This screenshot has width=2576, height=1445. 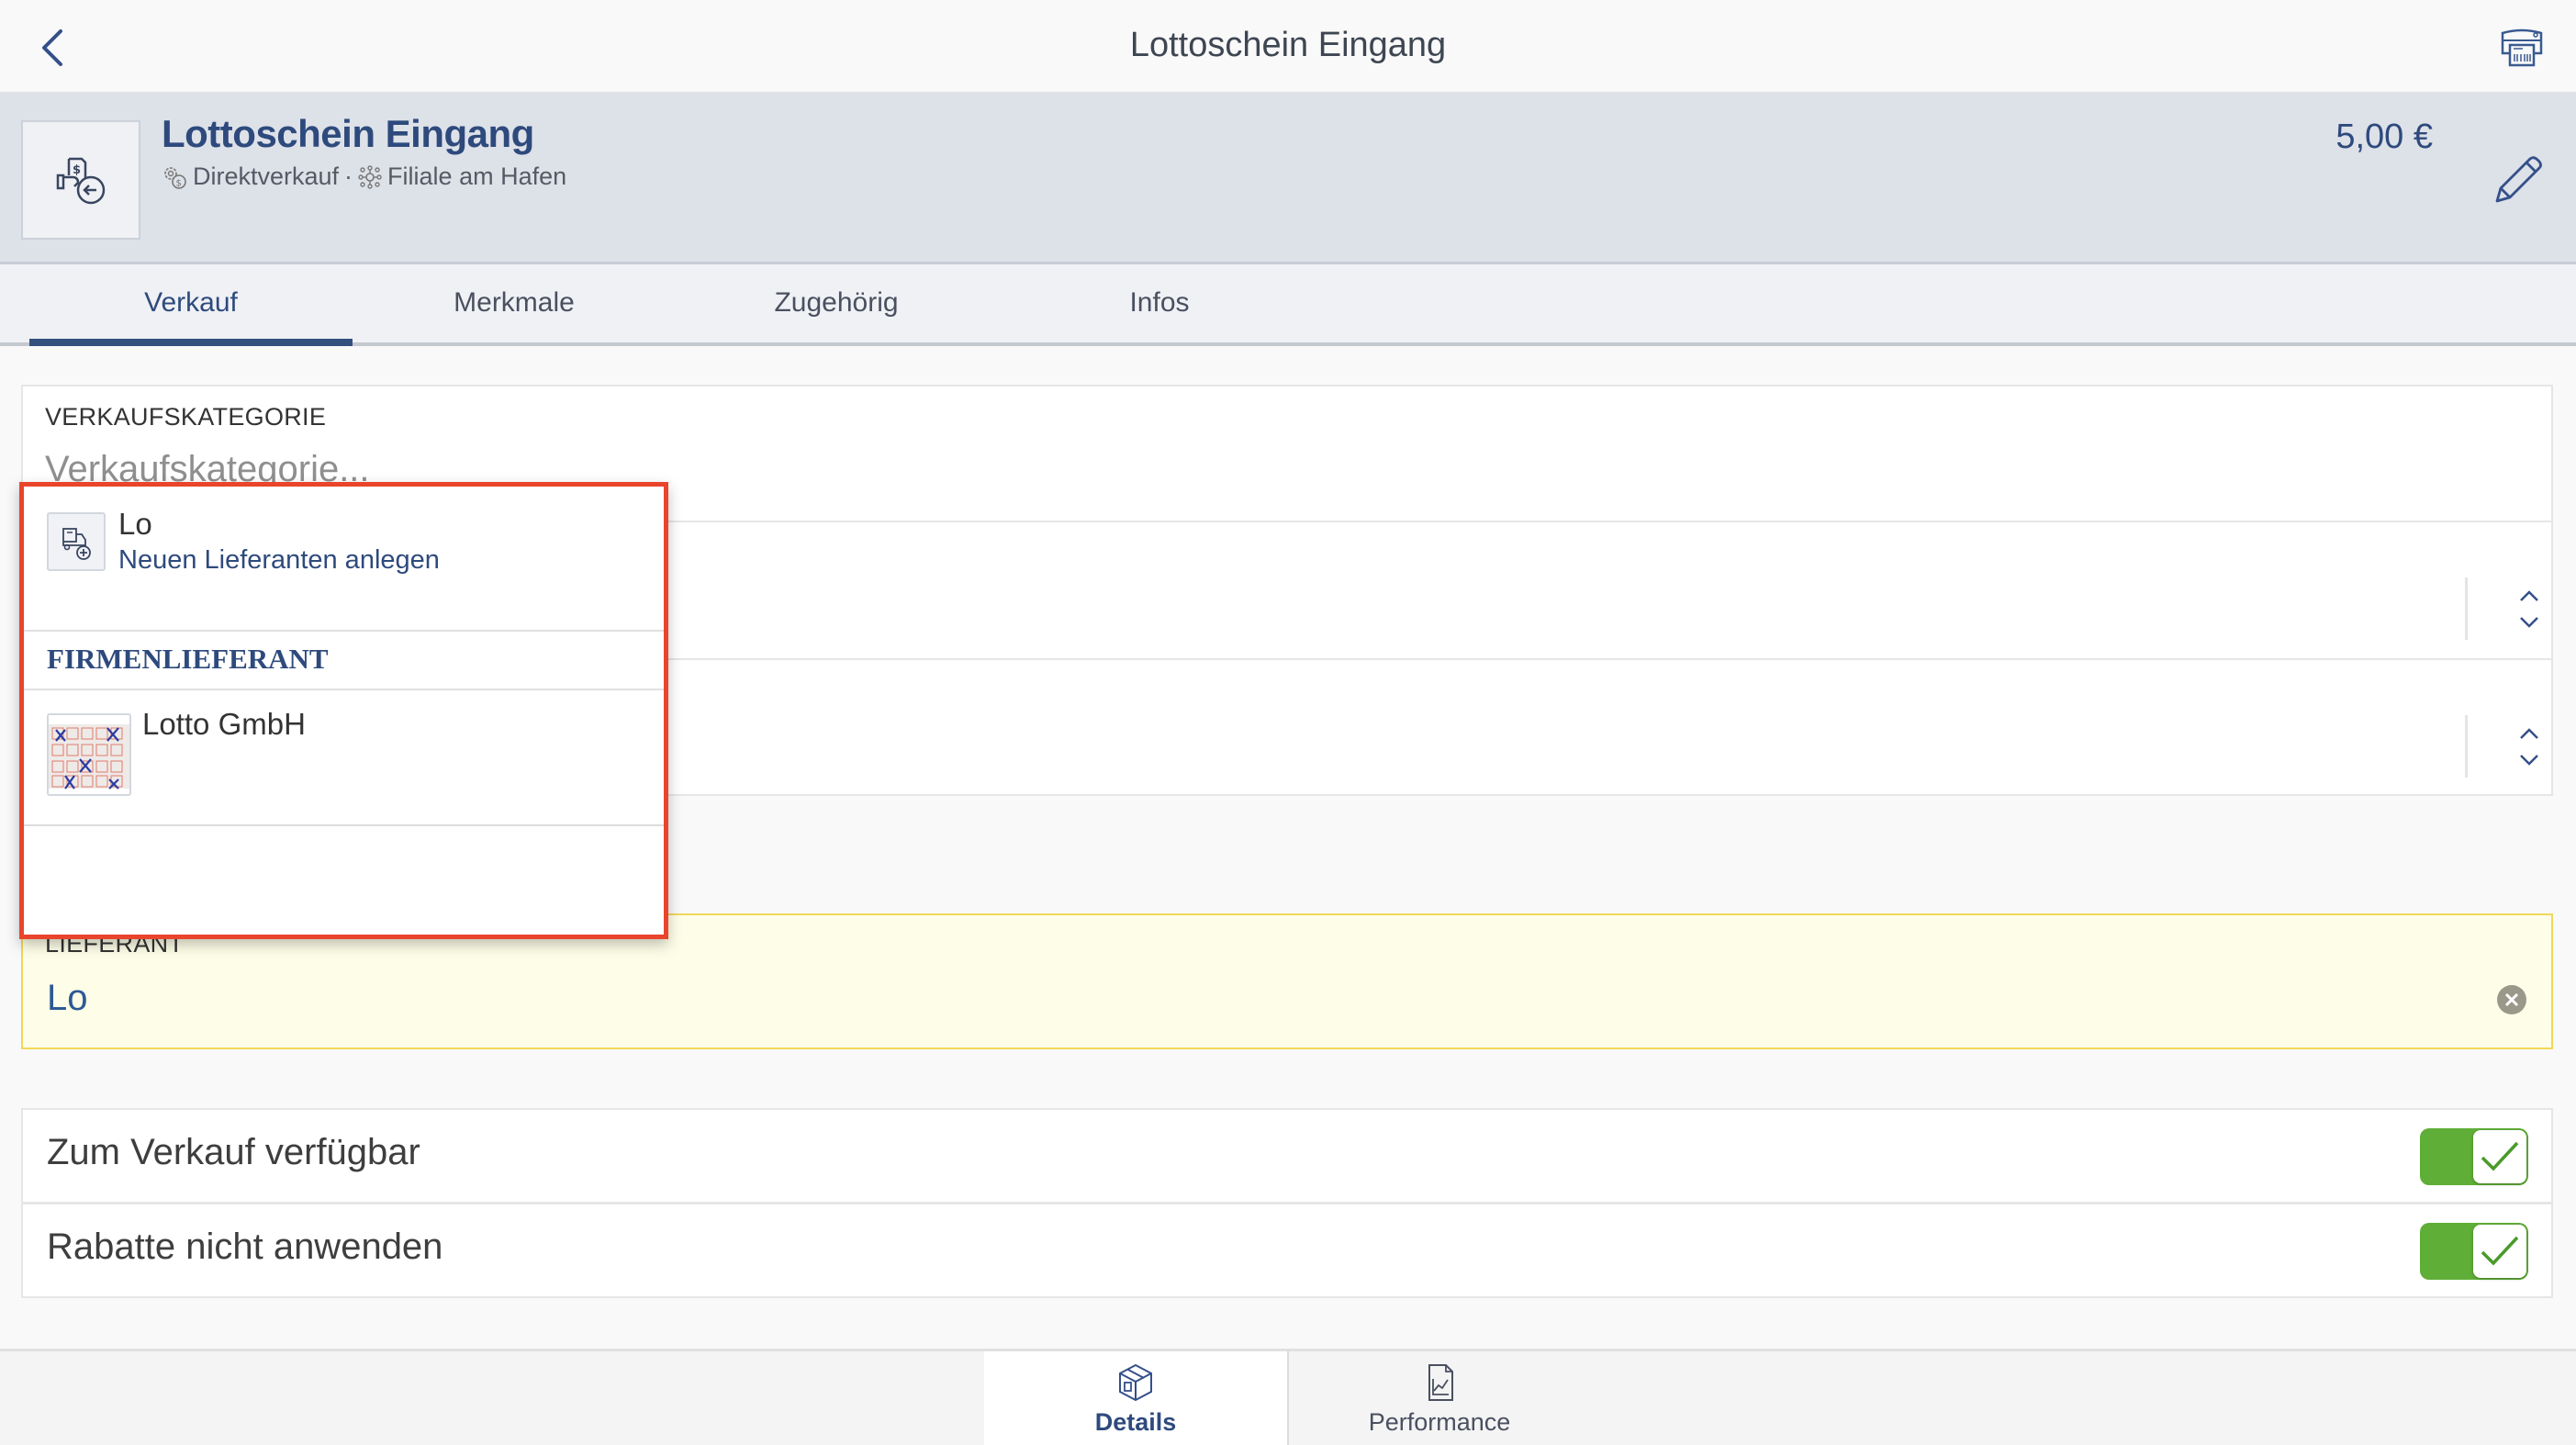 I want to click on tab-verkauf: Verkauf, so click(x=191, y=305).